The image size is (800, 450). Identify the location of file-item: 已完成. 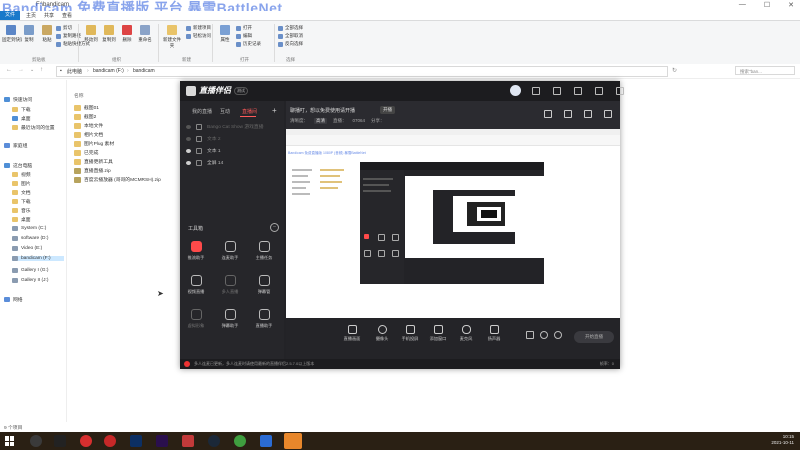
(86, 152).